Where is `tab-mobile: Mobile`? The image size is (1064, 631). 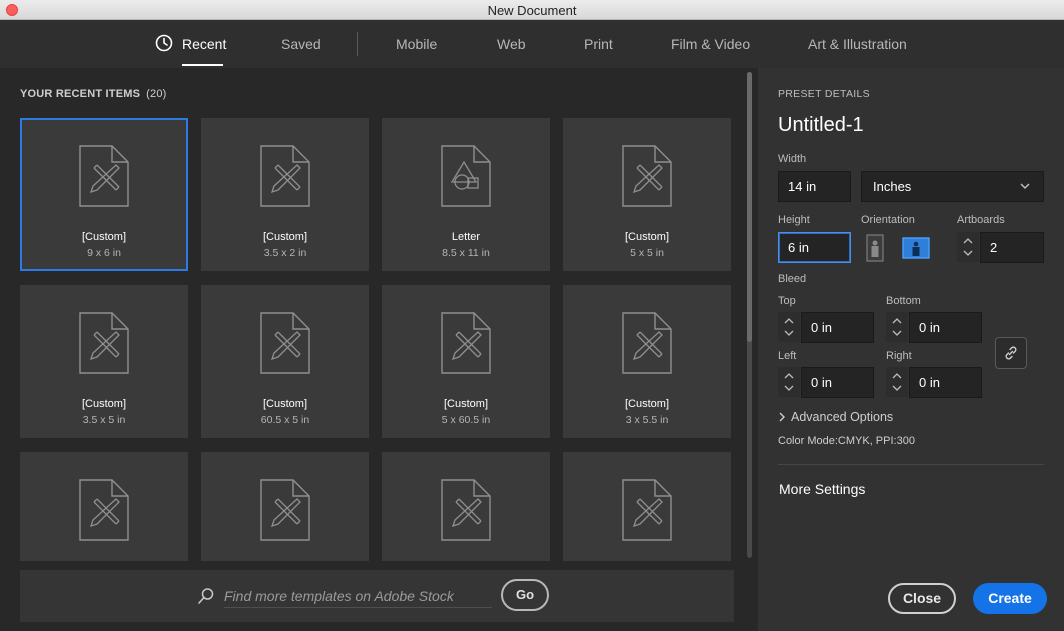 tab-mobile: Mobile is located at coordinates (416, 44).